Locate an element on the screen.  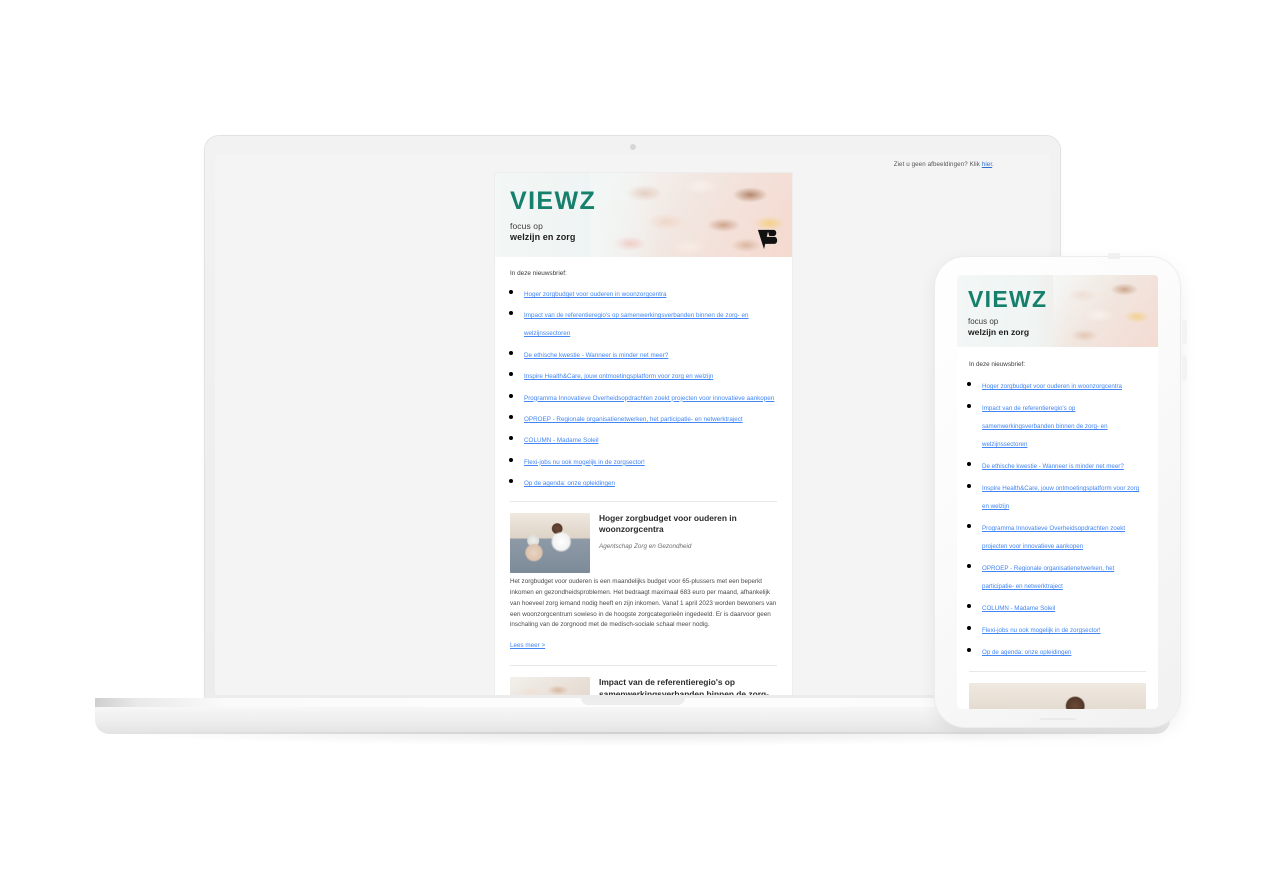
article-1-image is located at coordinates (550, 543).